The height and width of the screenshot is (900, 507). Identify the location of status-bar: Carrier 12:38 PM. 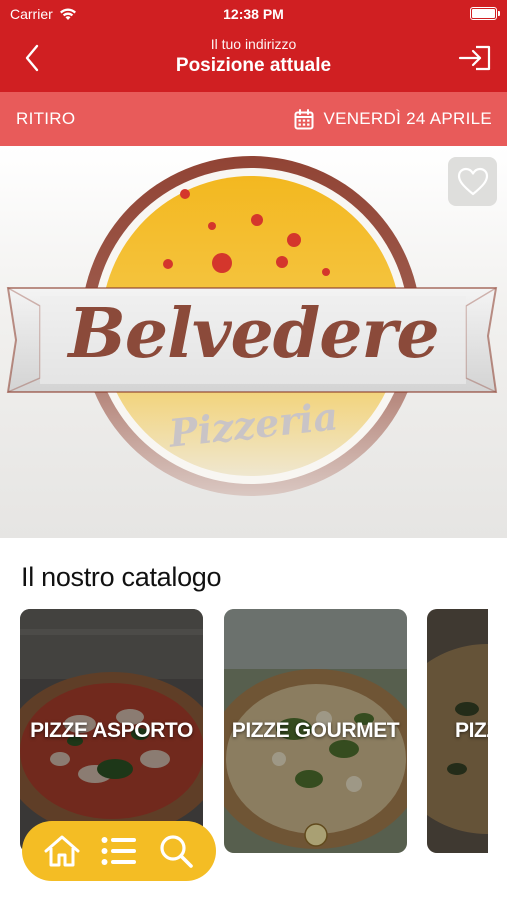
(253, 14).